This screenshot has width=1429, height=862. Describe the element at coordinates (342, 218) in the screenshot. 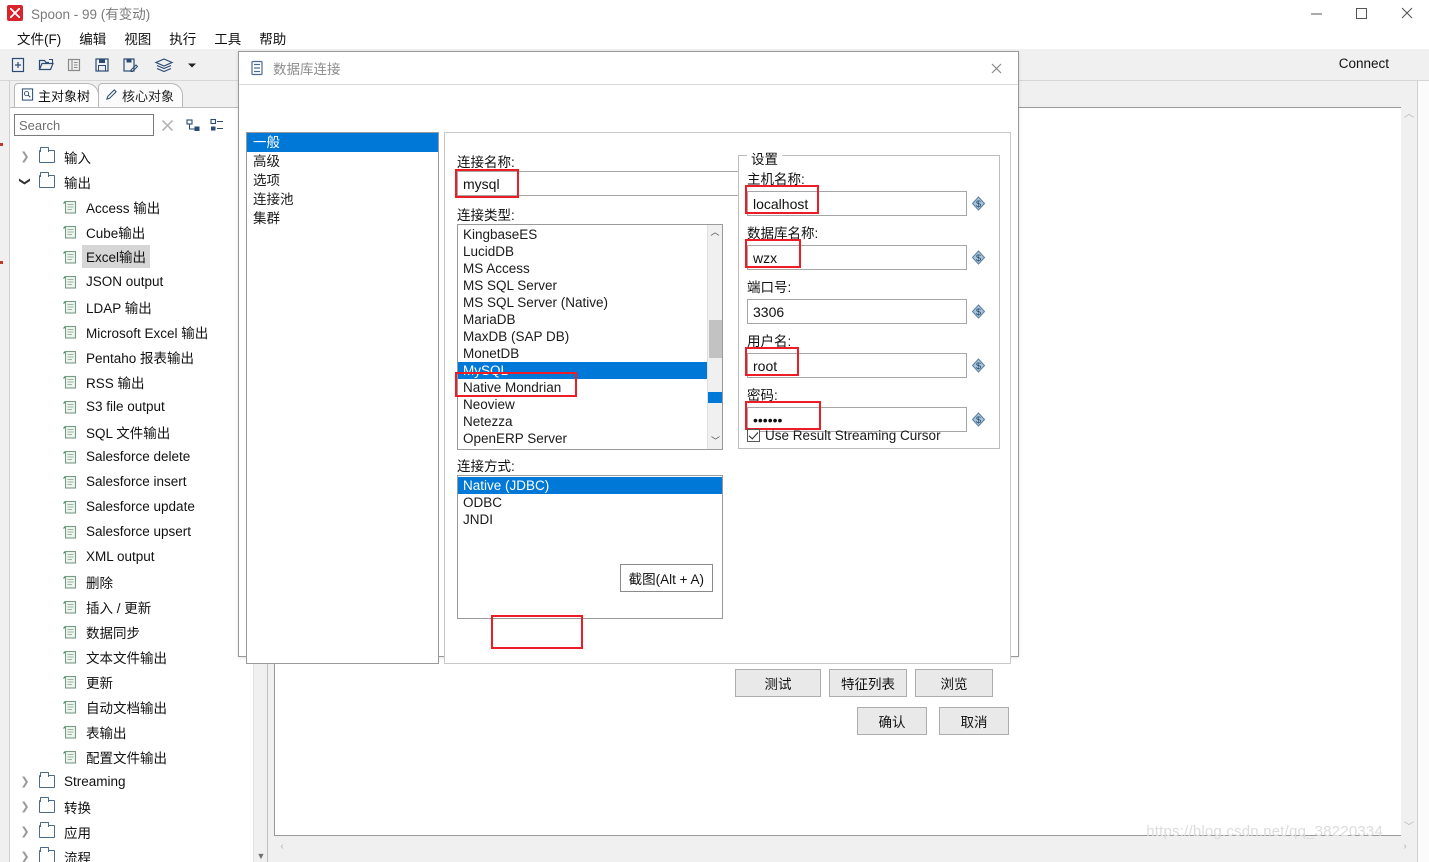

I see `nav-item-clustering: 集群` at that location.